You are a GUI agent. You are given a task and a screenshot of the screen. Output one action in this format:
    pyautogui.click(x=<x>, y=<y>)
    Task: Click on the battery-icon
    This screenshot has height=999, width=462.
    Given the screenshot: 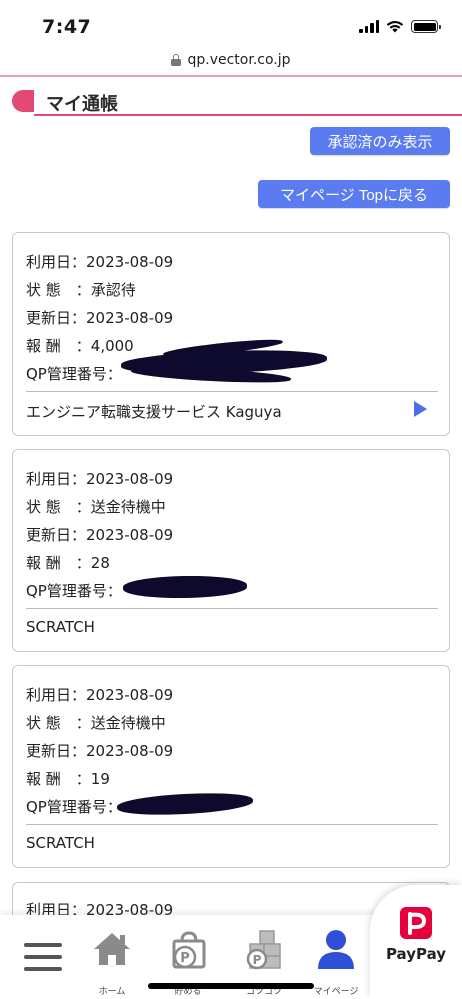 What is the action you would take?
    pyautogui.click(x=426, y=26)
    